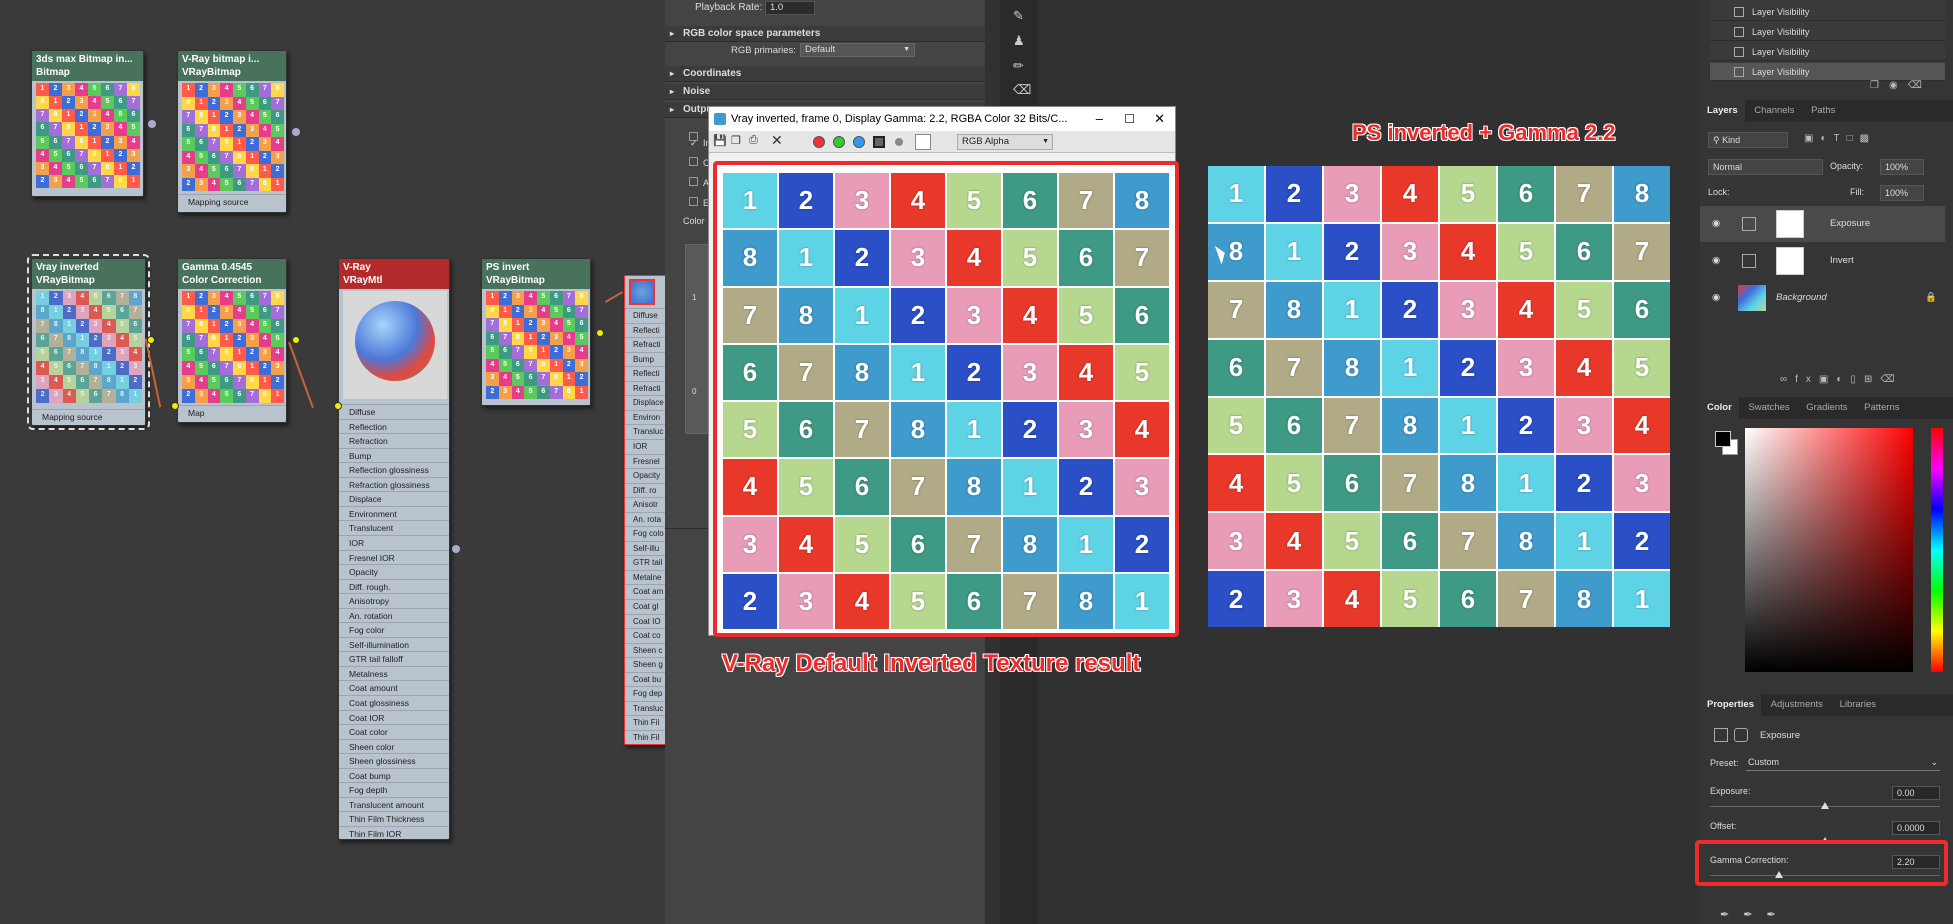  Describe the element at coordinates (899, 142) in the screenshot. I see `mono-channel-button` at that location.